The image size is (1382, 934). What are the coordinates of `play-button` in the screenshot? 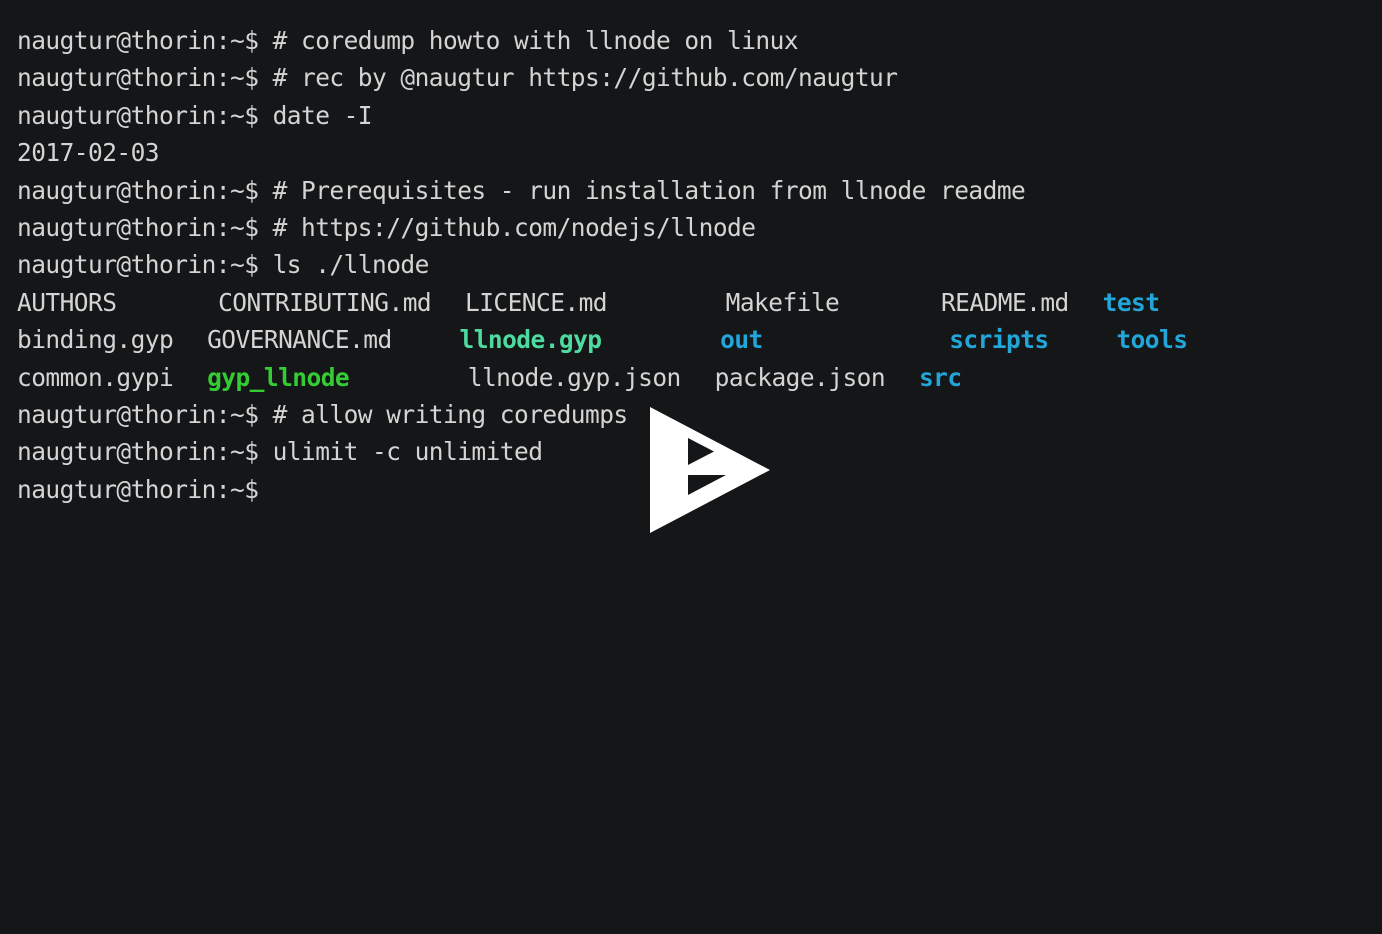 It's located at (710, 470).